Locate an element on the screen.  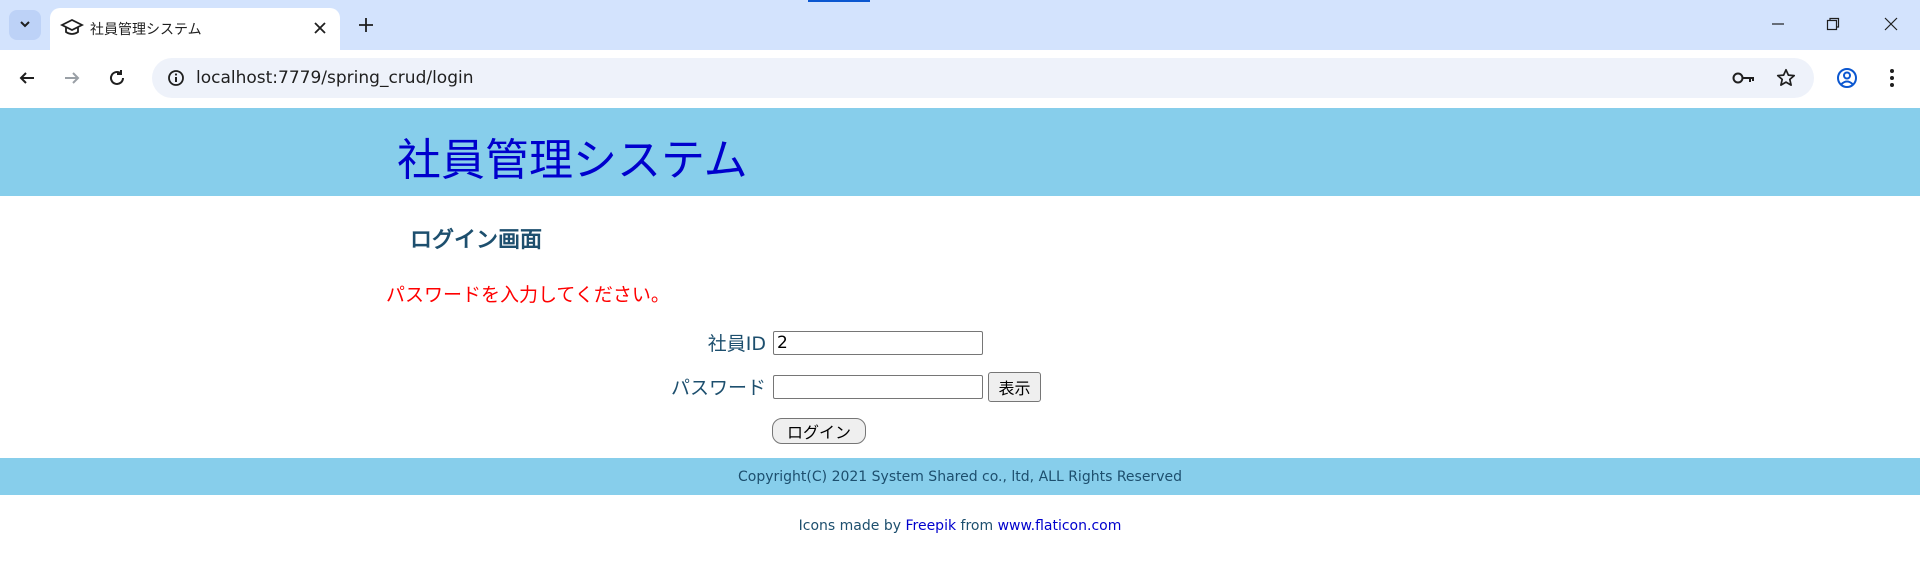
show-password-button: 表示 is located at coordinates (1014, 387).